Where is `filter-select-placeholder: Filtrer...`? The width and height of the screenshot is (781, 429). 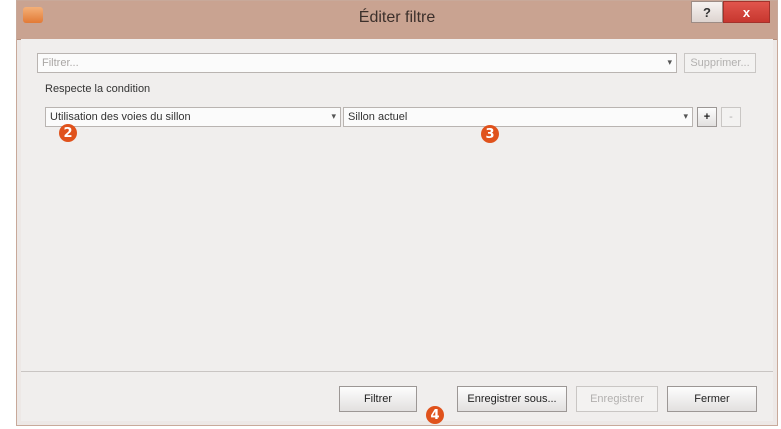
filter-select-placeholder: Filtrer... is located at coordinates (60, 63).